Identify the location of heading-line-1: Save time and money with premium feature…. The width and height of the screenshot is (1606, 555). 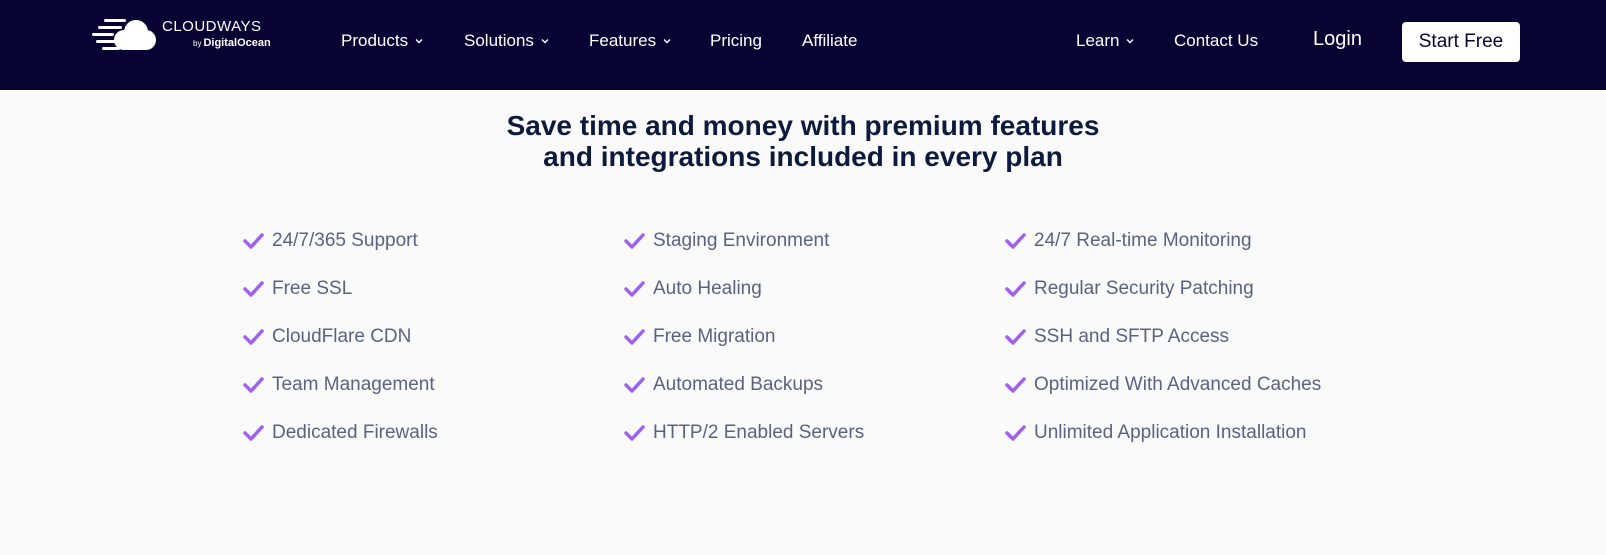
(803, 125).